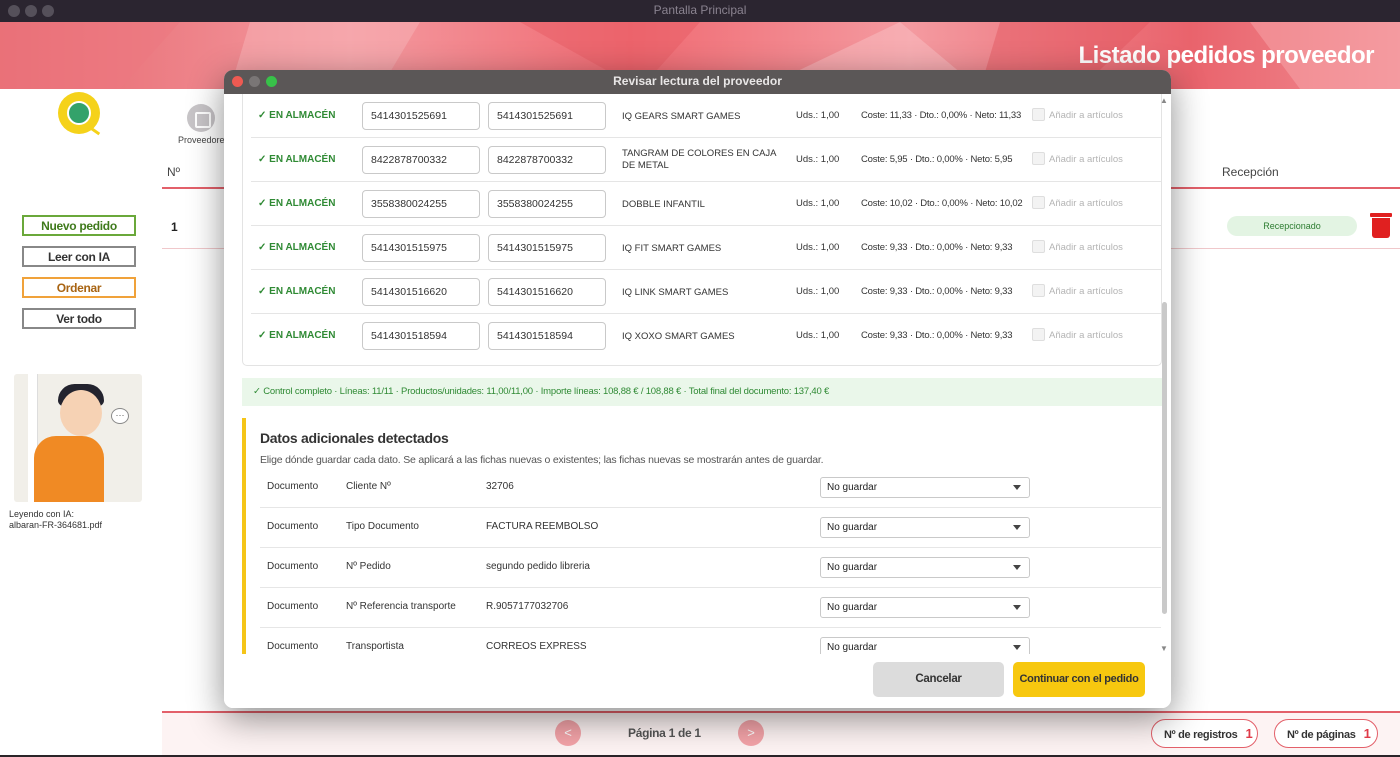 The height and width of the screenshot is (757, 1400). What do you see at coordinates (568, 733) in the screenshot?
I see `previous-page-button: <` at bounding box center [568, 733].